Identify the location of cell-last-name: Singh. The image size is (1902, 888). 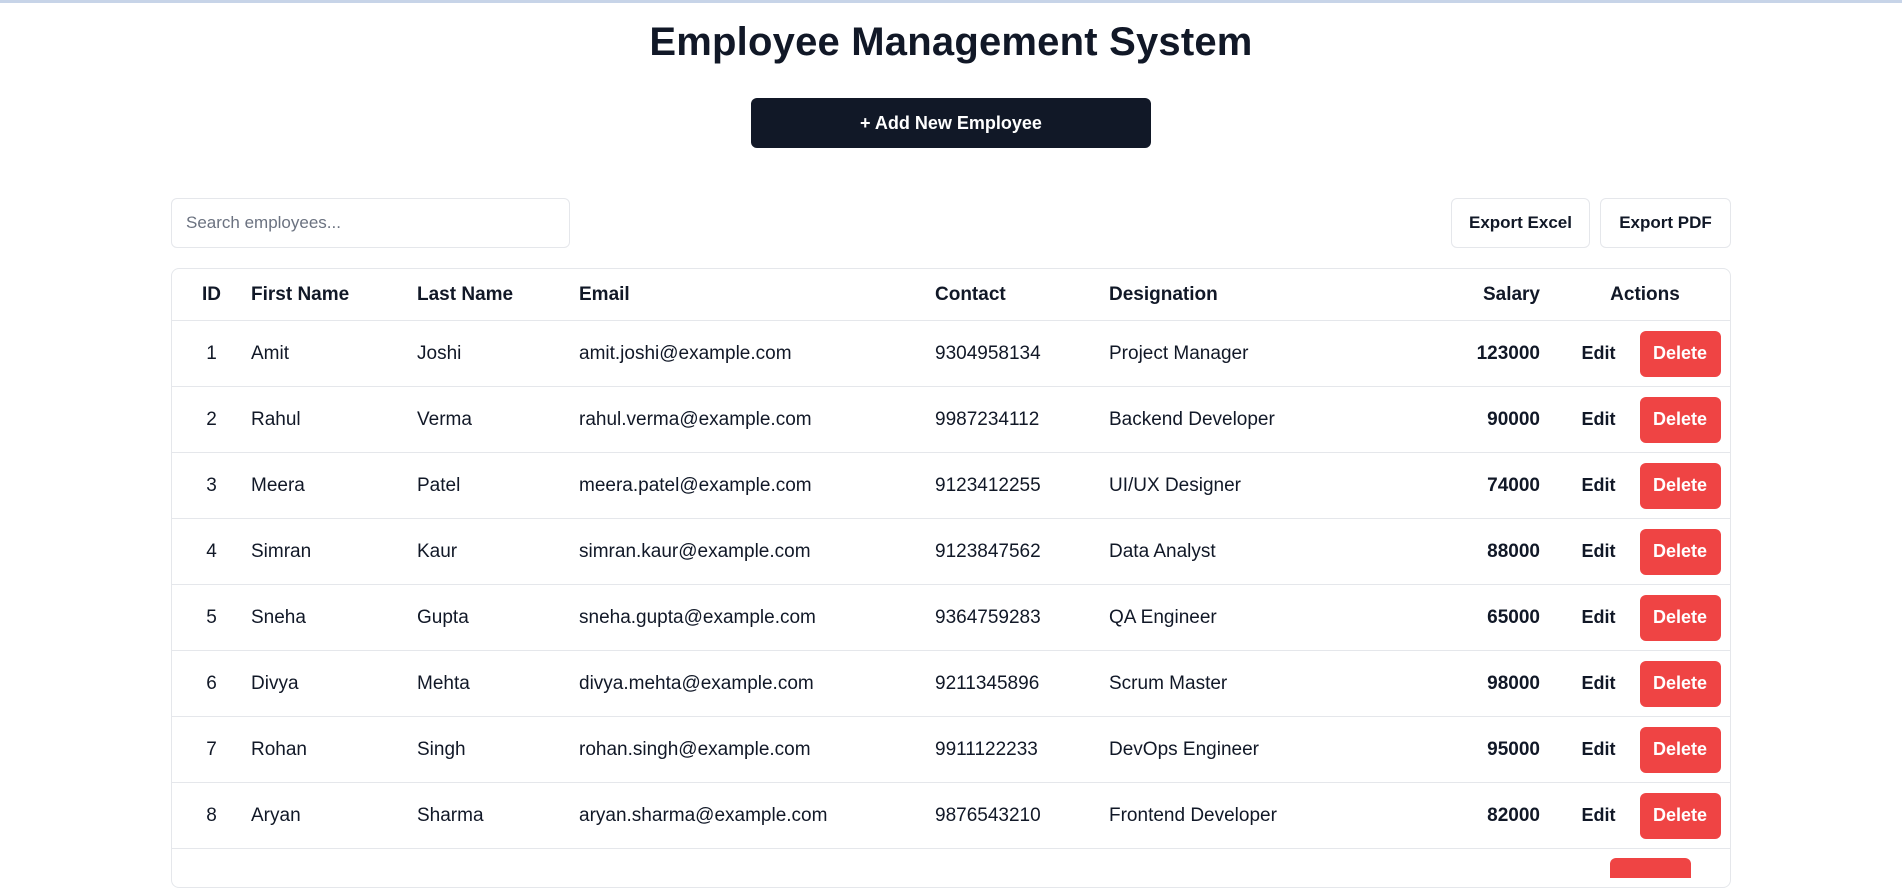
(498, 749).